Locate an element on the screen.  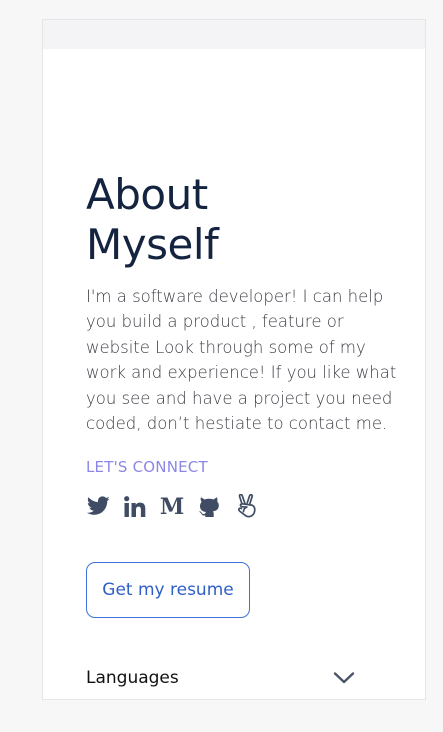
svg-text: M is located at coordinates (172, 506).